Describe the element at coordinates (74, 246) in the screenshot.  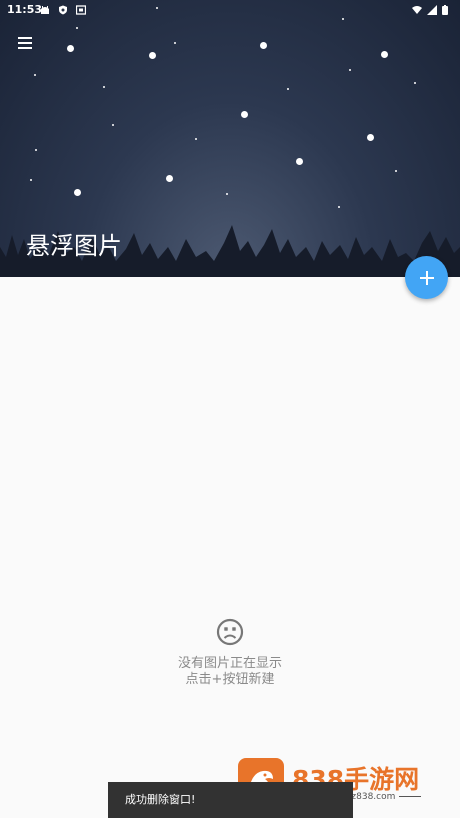
I see `page-title: 悬浮图片` at that location.